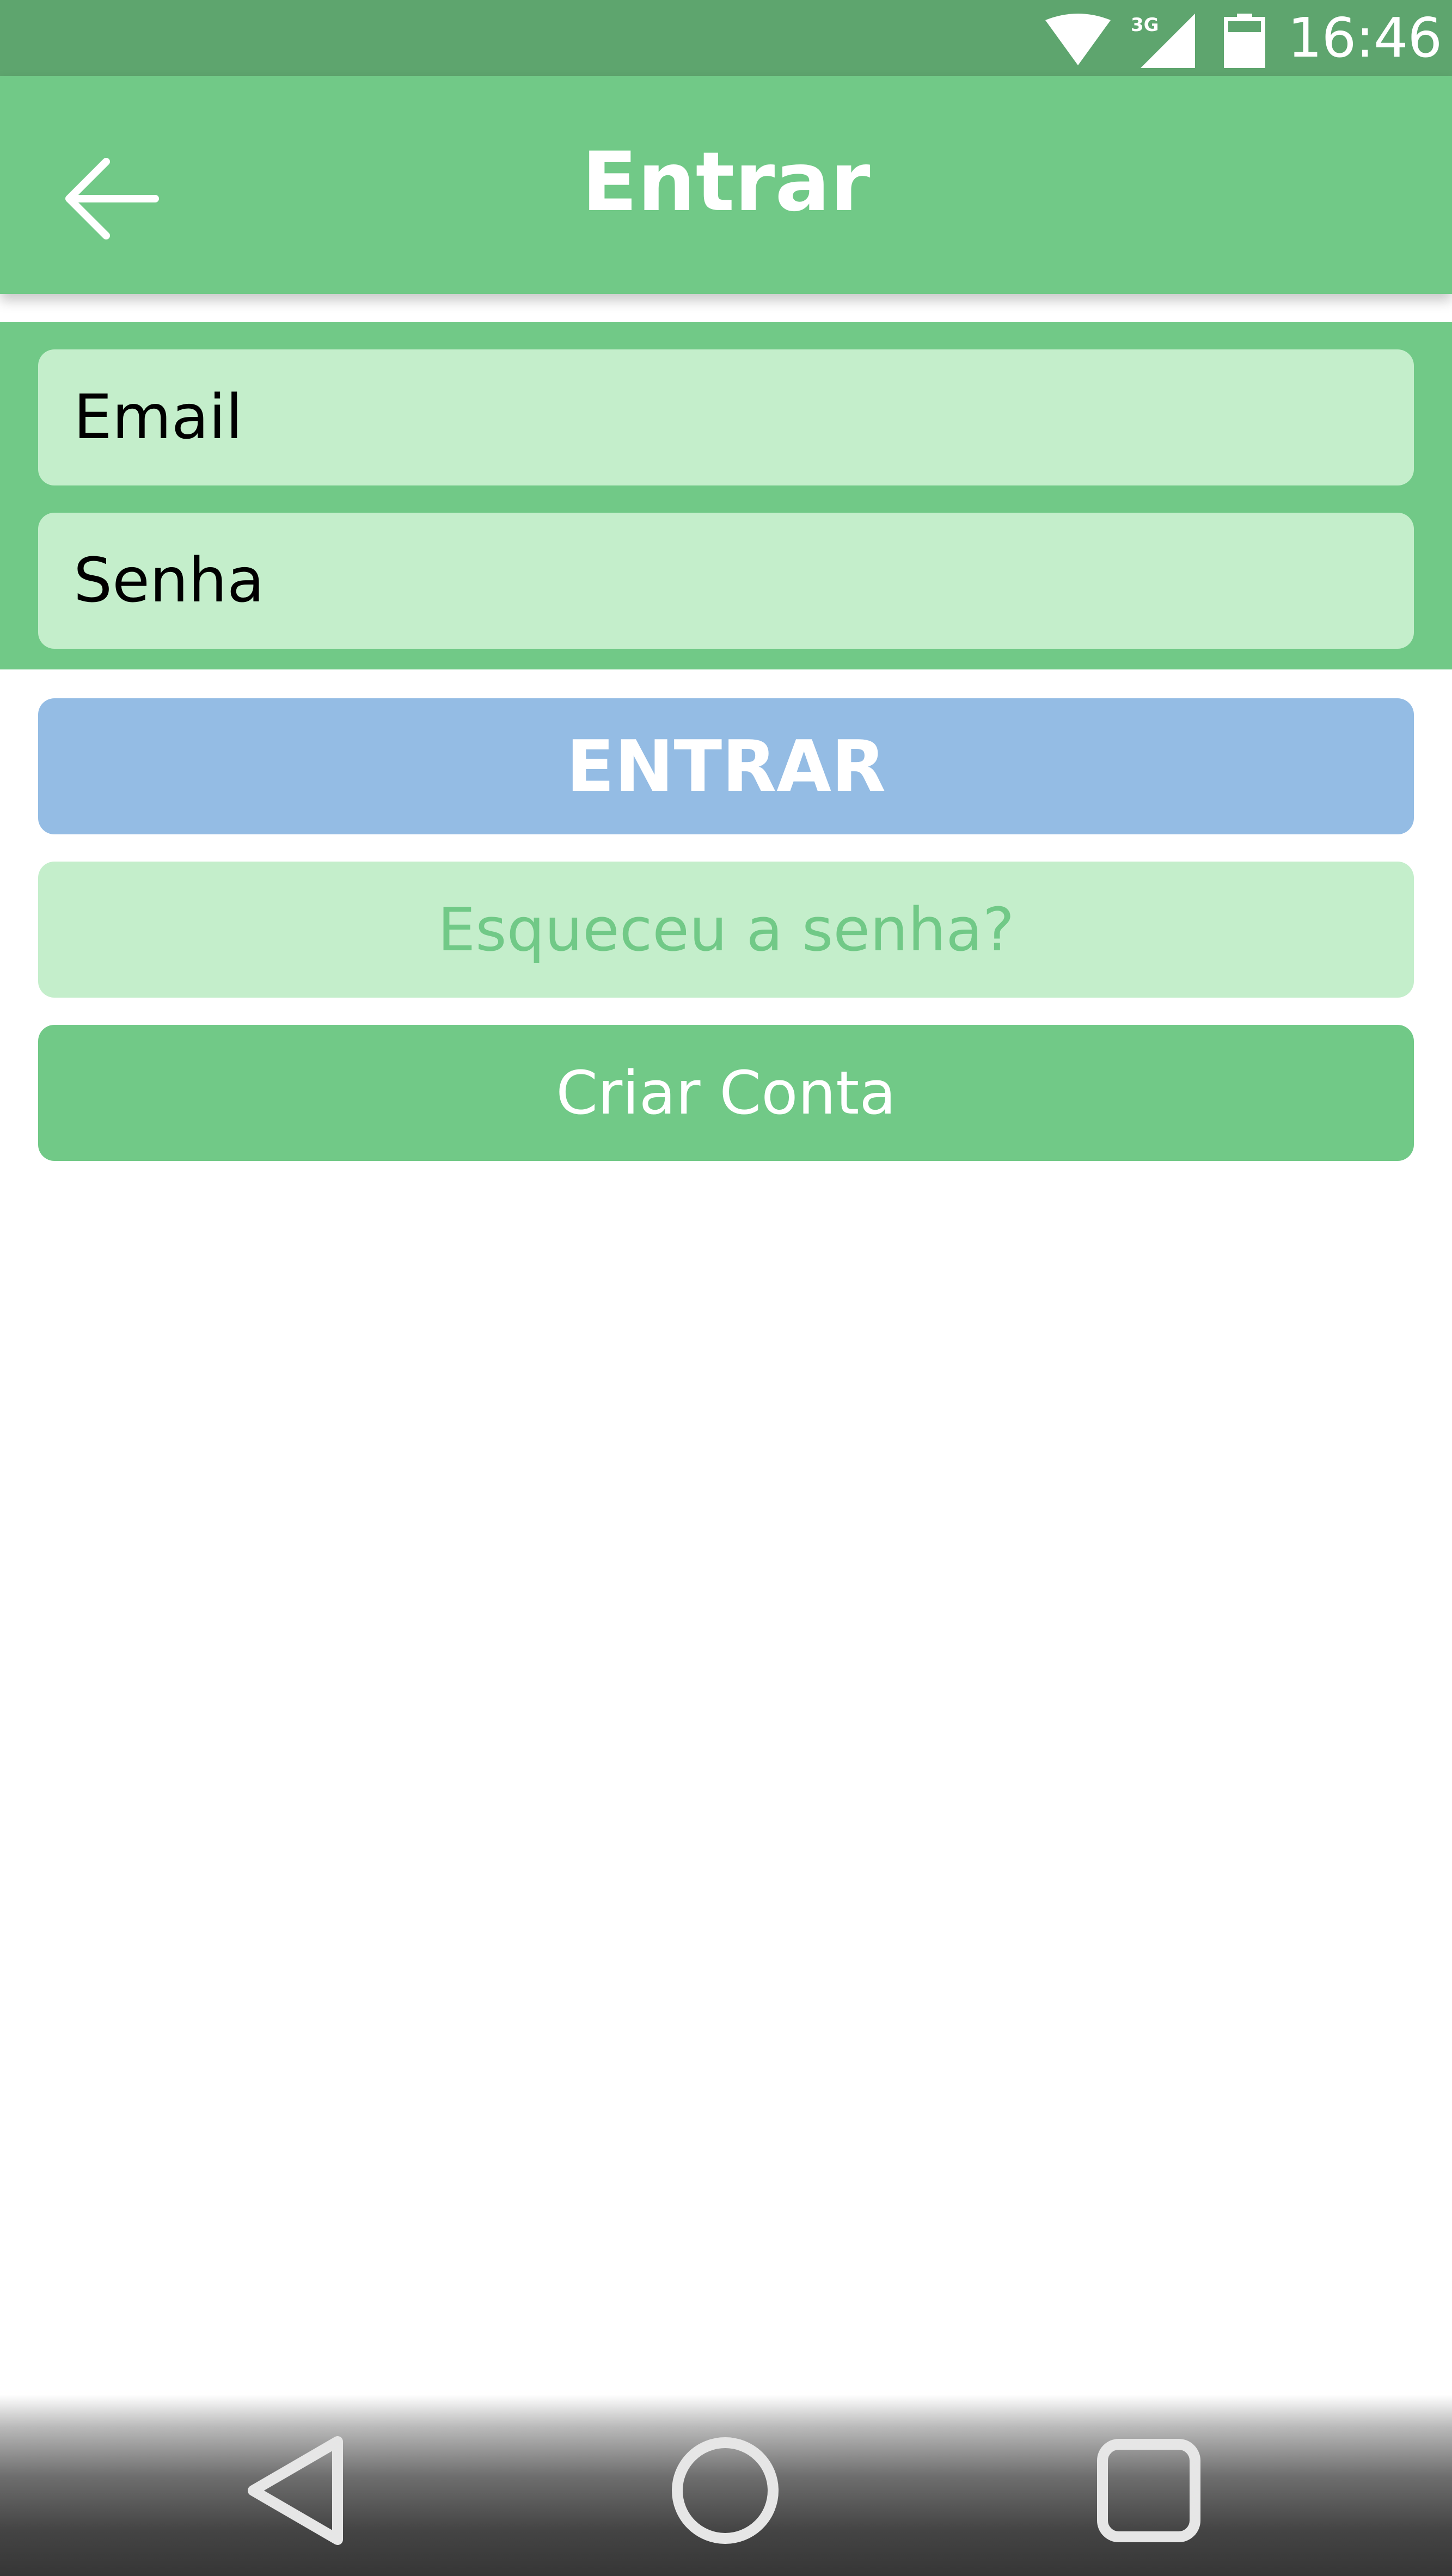 The width and height of the screenshot is (1452, 2576). I want to click on page-title: Entrar, so click(726, 182).